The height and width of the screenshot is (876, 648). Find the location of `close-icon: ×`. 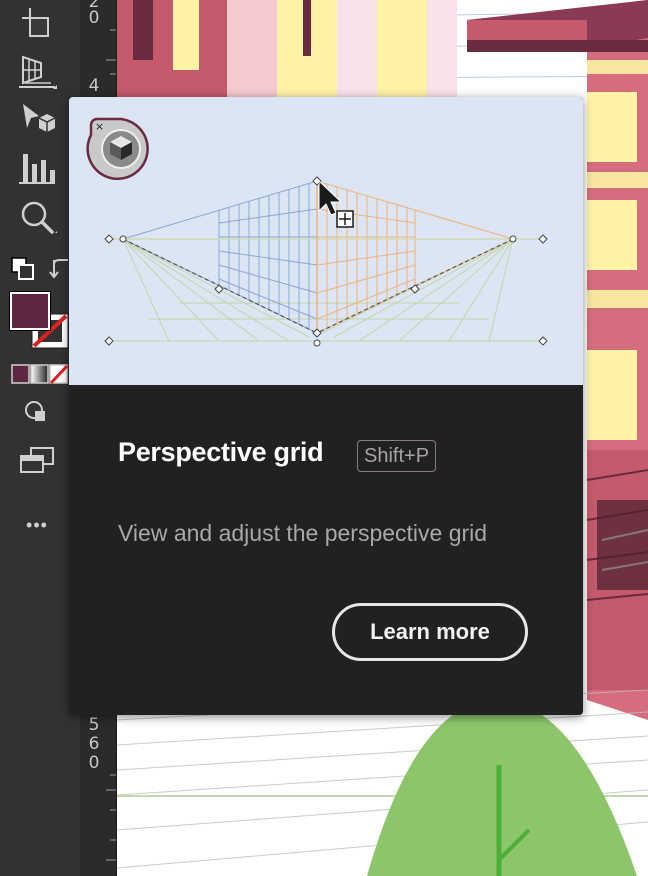

close-icon: × is located at coordinates (99, 126).